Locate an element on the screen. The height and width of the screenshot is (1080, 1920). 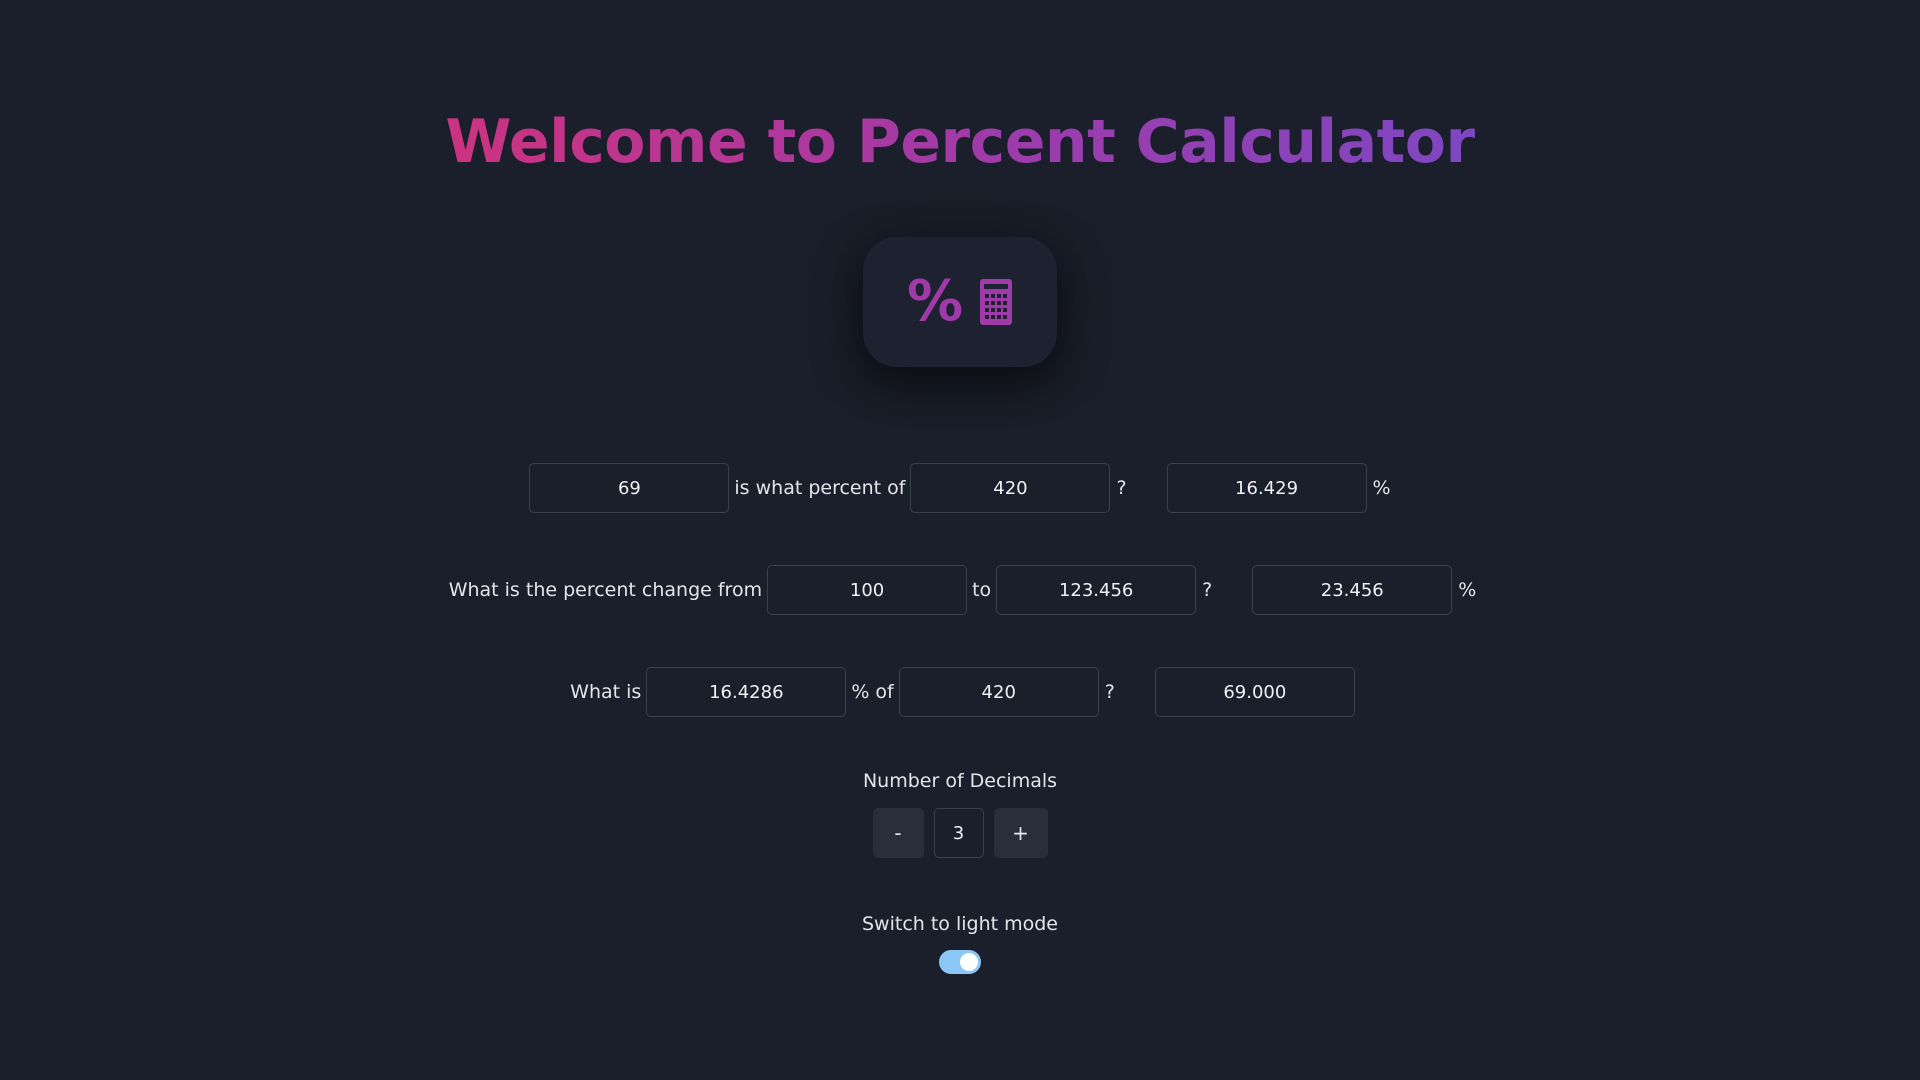
increment-decimals-button: + is located at coordinates (1020, 833).